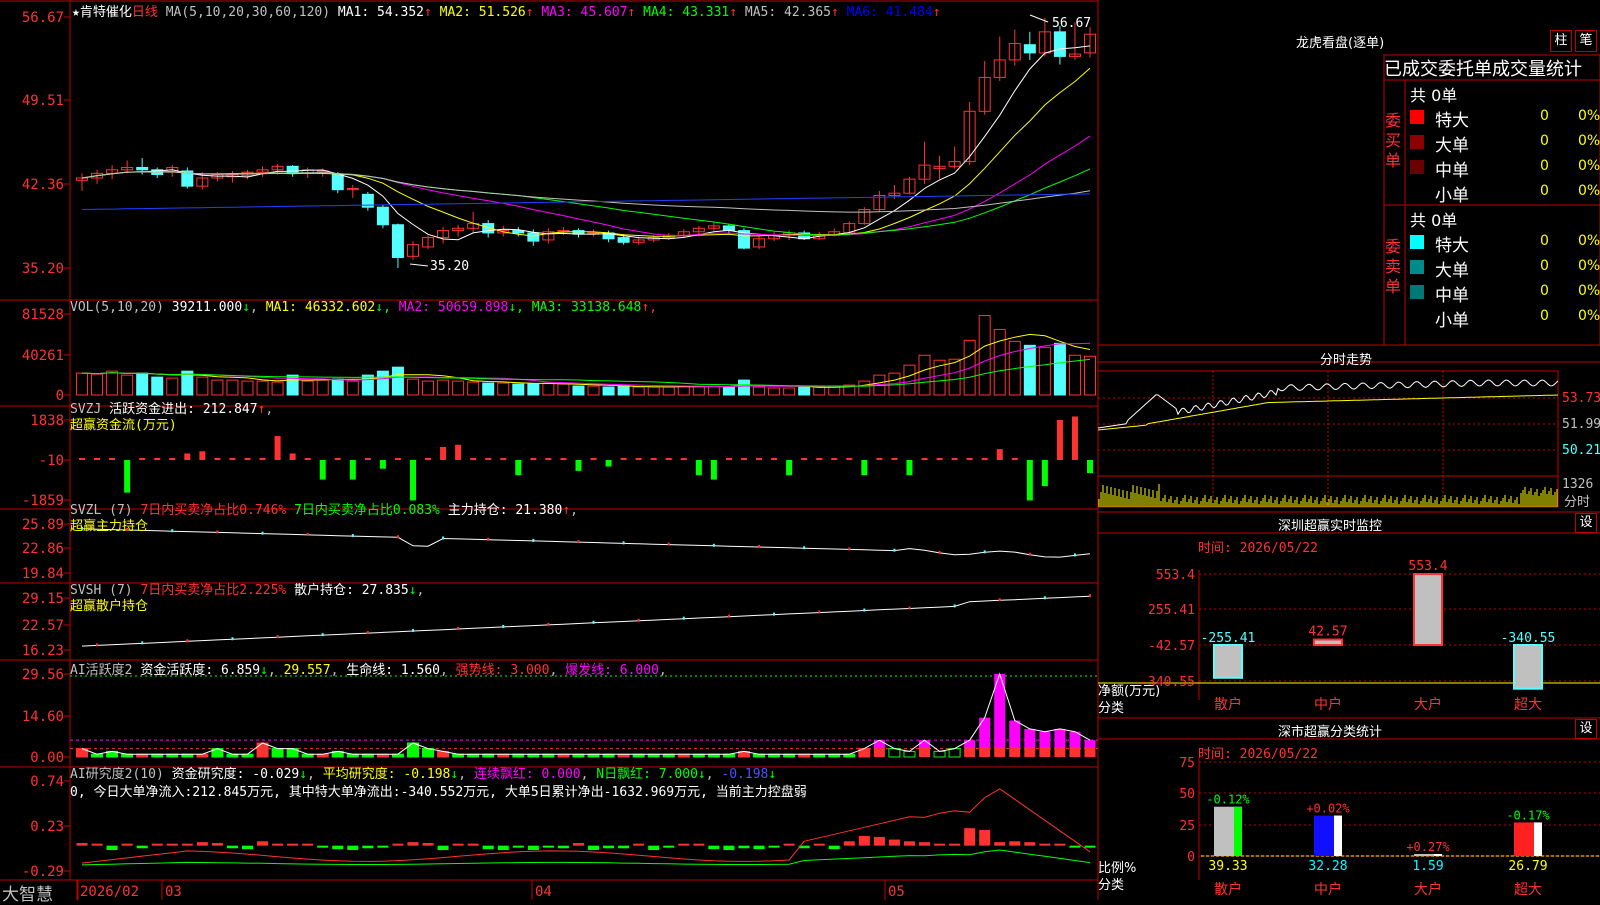 The width and height of the screenshot is (1600, 905). What do you see at coordinates (586, 857) in the screenshot?
I see `ai-research-green-line` at bounding box center [586, 857].